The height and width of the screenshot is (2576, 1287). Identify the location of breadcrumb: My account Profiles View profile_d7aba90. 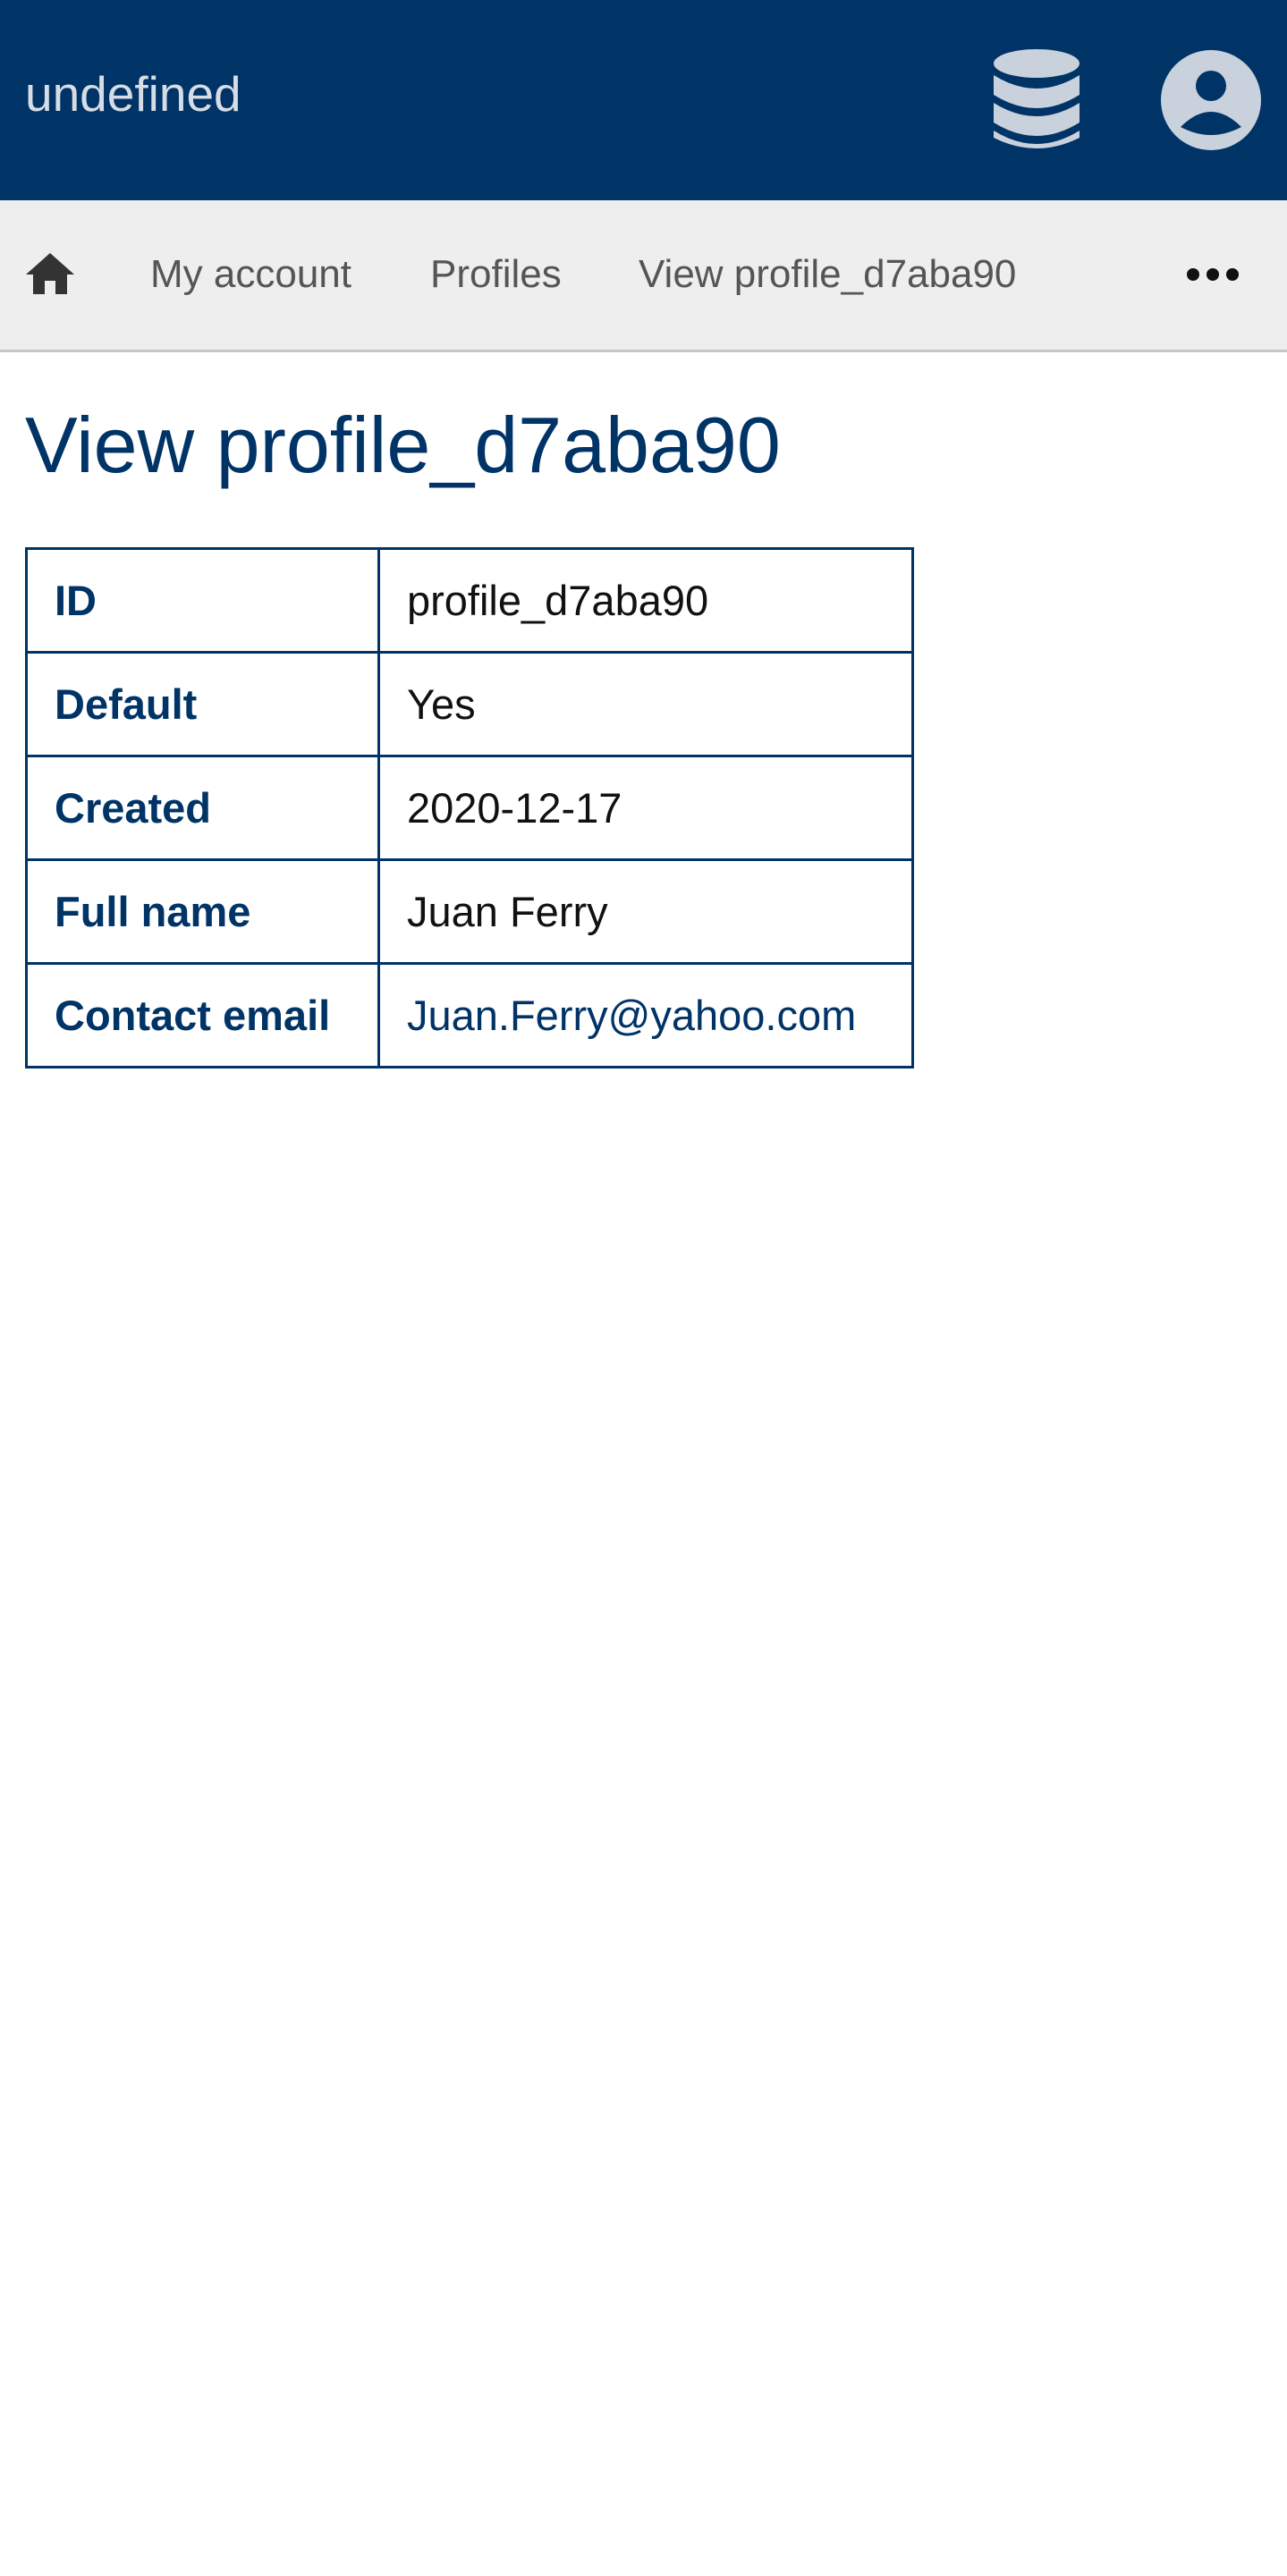
(643, 276).